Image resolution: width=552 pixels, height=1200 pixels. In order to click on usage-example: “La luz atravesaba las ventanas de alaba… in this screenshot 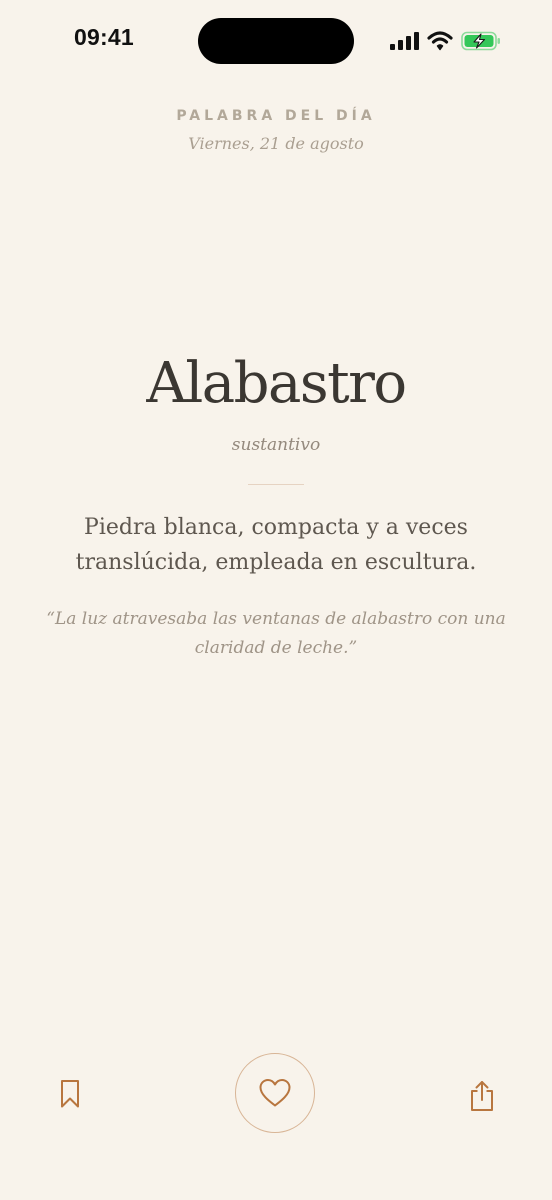, I will do `click(276, 633)`.